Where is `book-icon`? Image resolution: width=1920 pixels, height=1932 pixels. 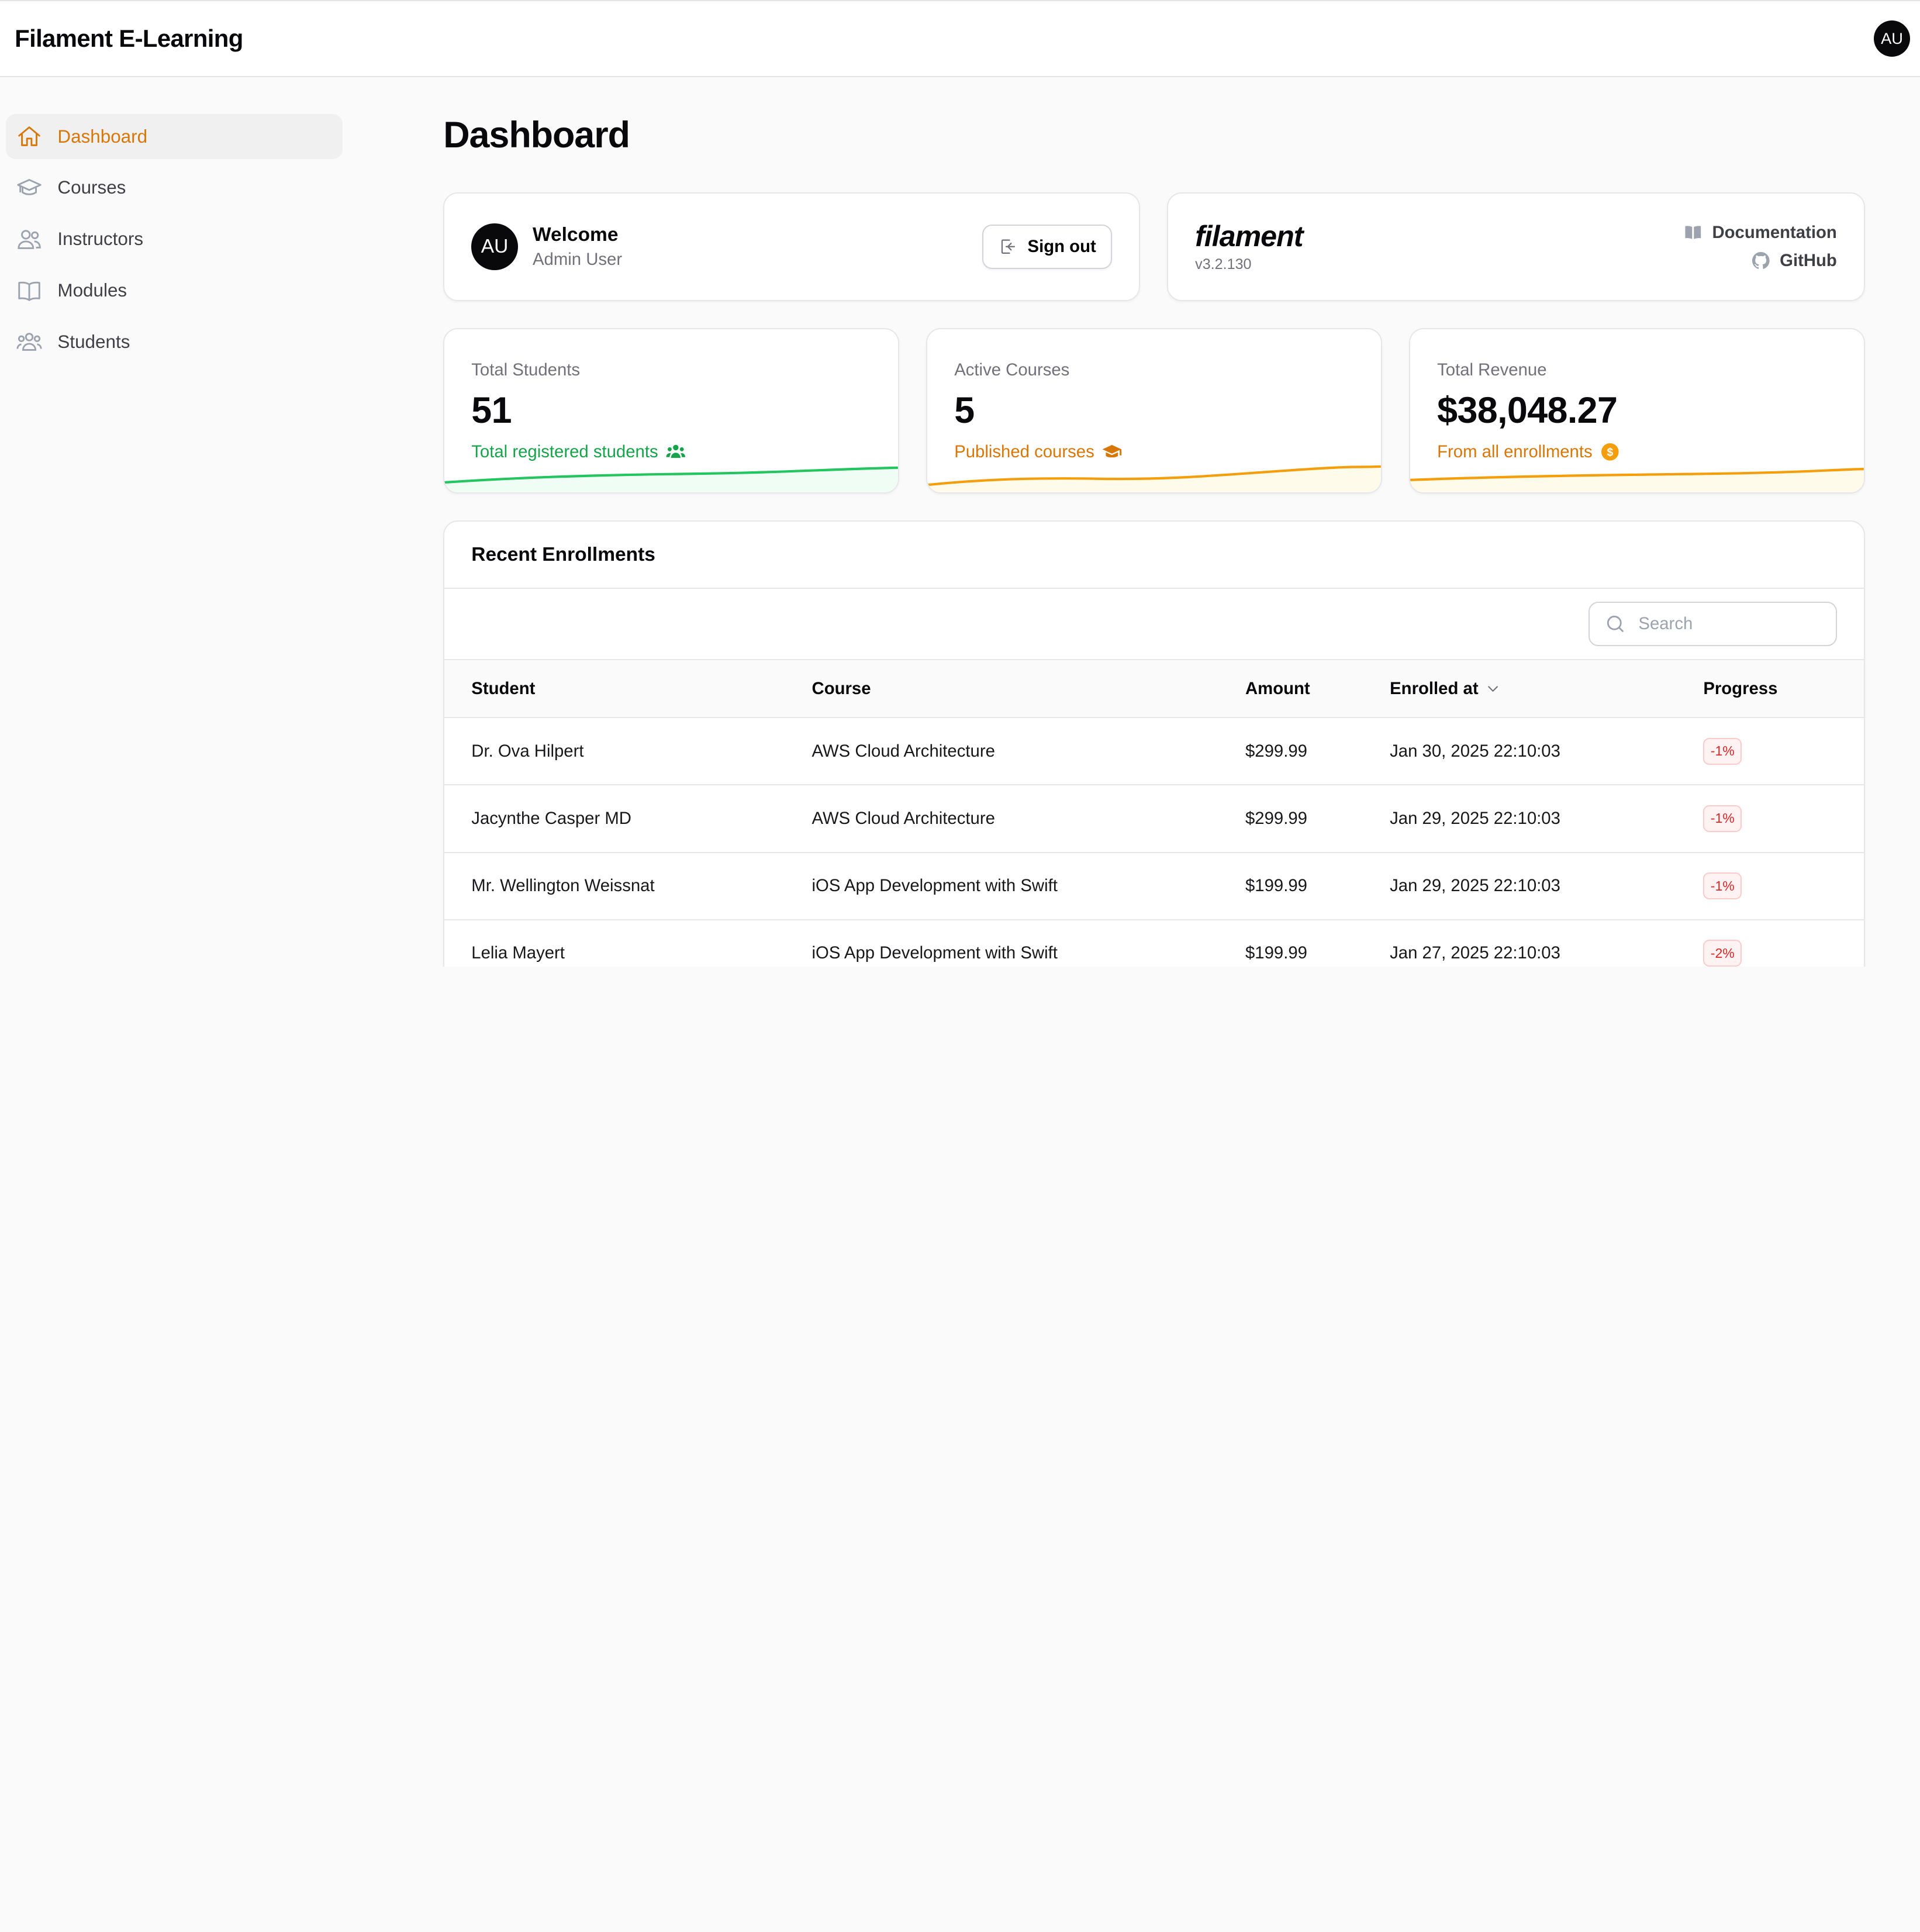
book-icon is located at coordinates (1693, 233).